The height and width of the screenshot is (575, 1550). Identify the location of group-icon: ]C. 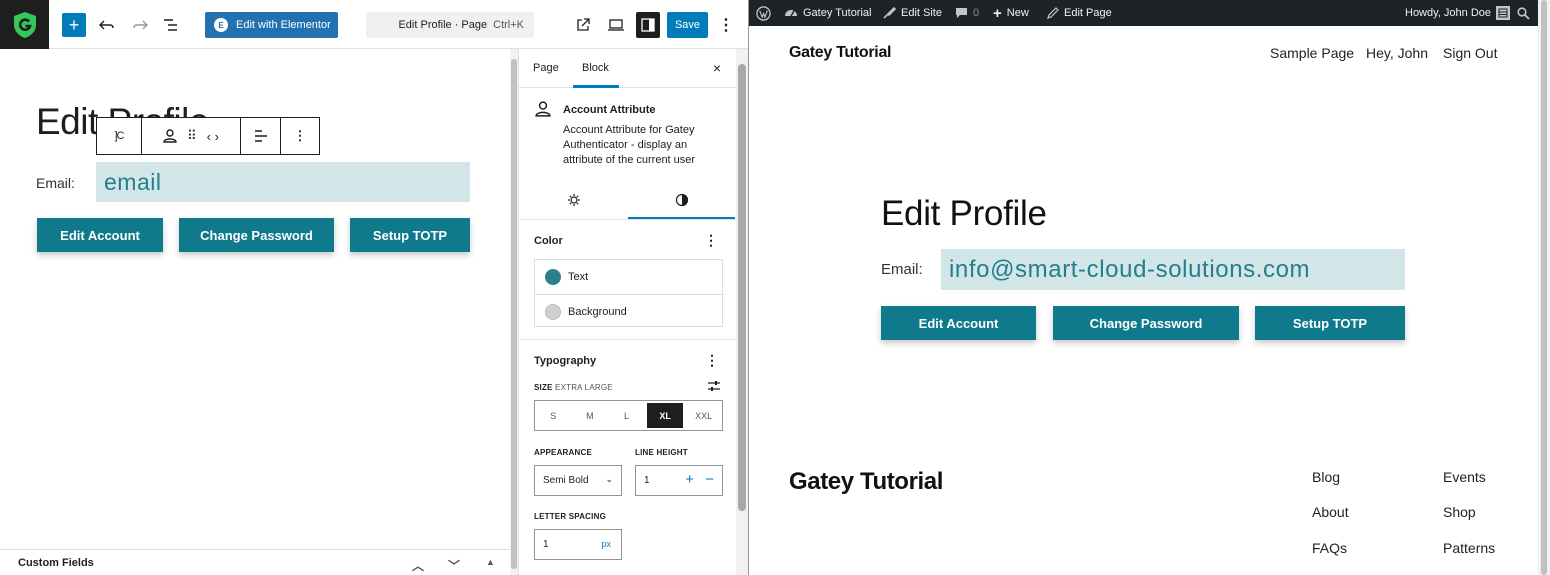
(119, 136).